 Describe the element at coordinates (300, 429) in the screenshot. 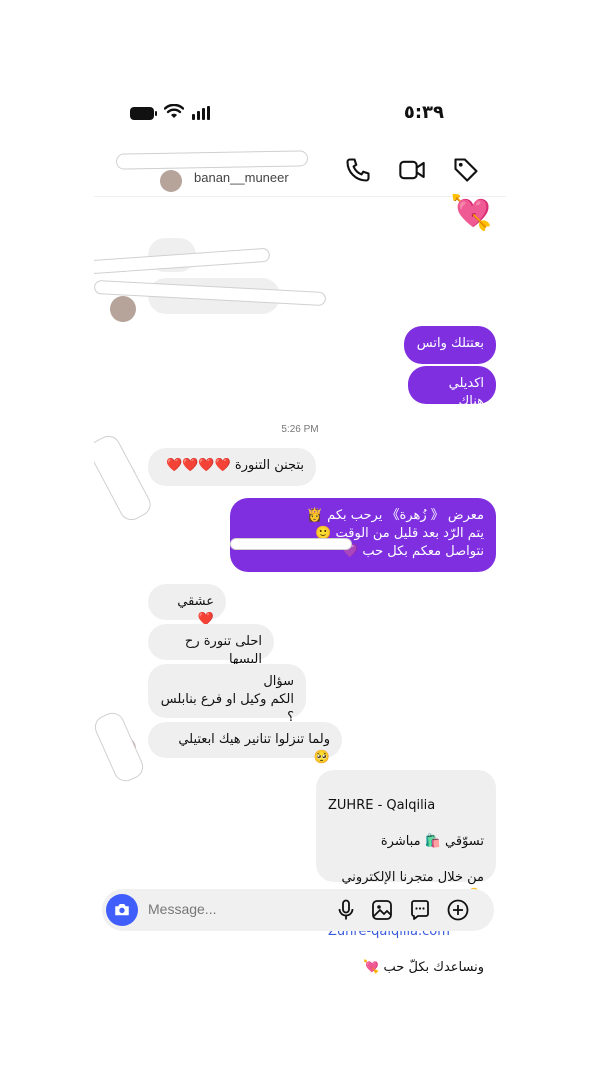

I see `timestamp: 5:26 PM` at that location.